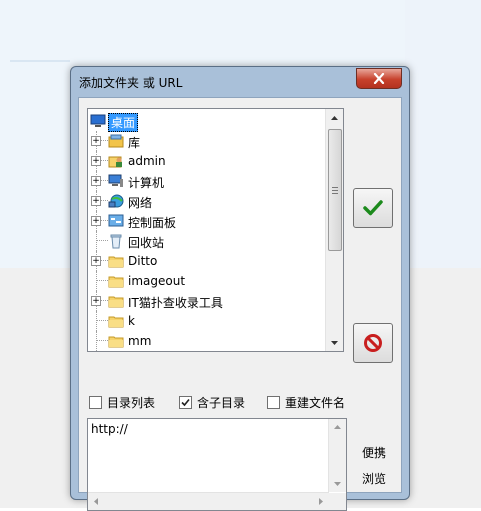 Image resolution: width=481 pixels, height=511 pixels. I want to click on background-right-panel, so click(443, 134).